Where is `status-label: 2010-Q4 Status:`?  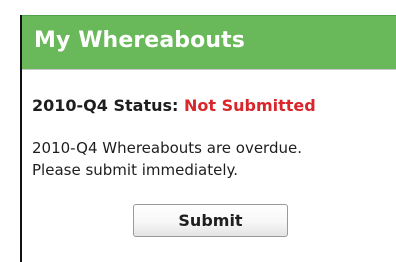
status-label: 2010-Q4 Status: is located at coordinates (105, 105).